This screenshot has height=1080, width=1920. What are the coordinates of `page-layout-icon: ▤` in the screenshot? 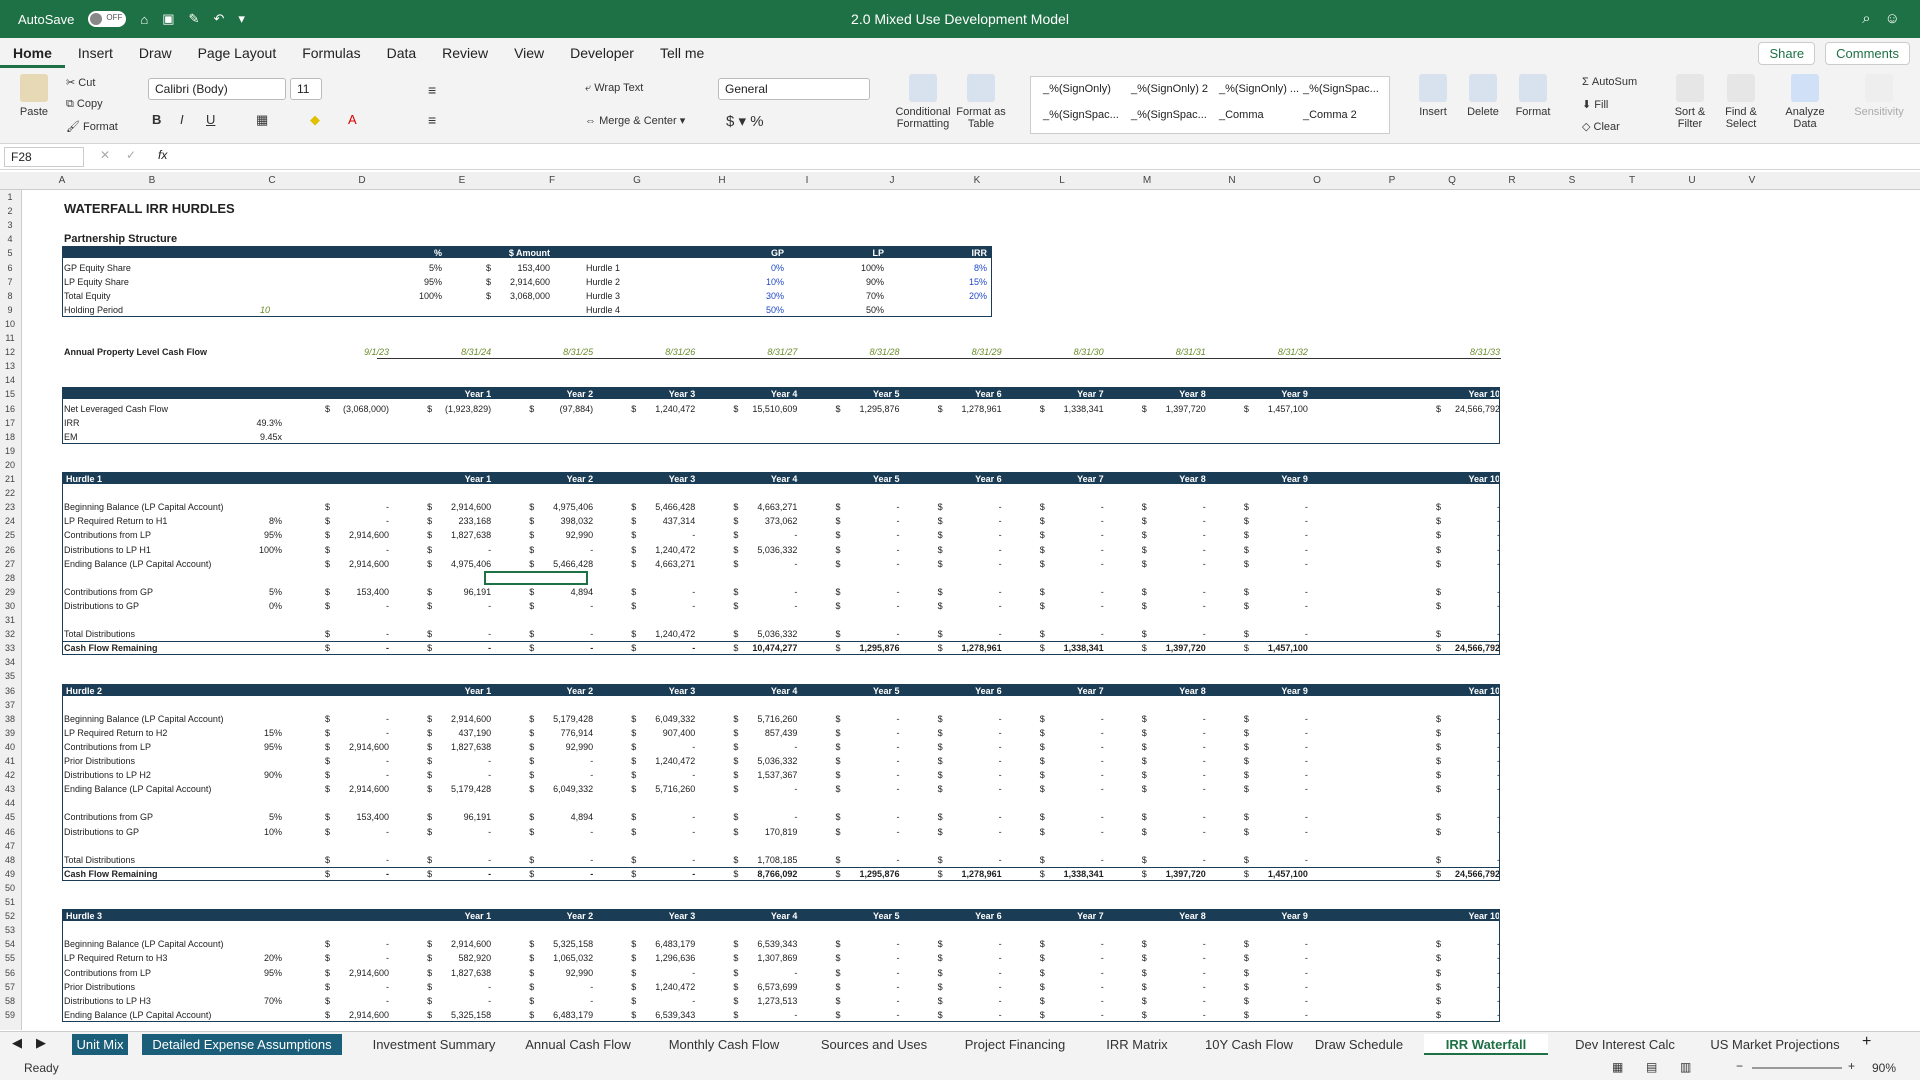 It's located at (1651, 1067).